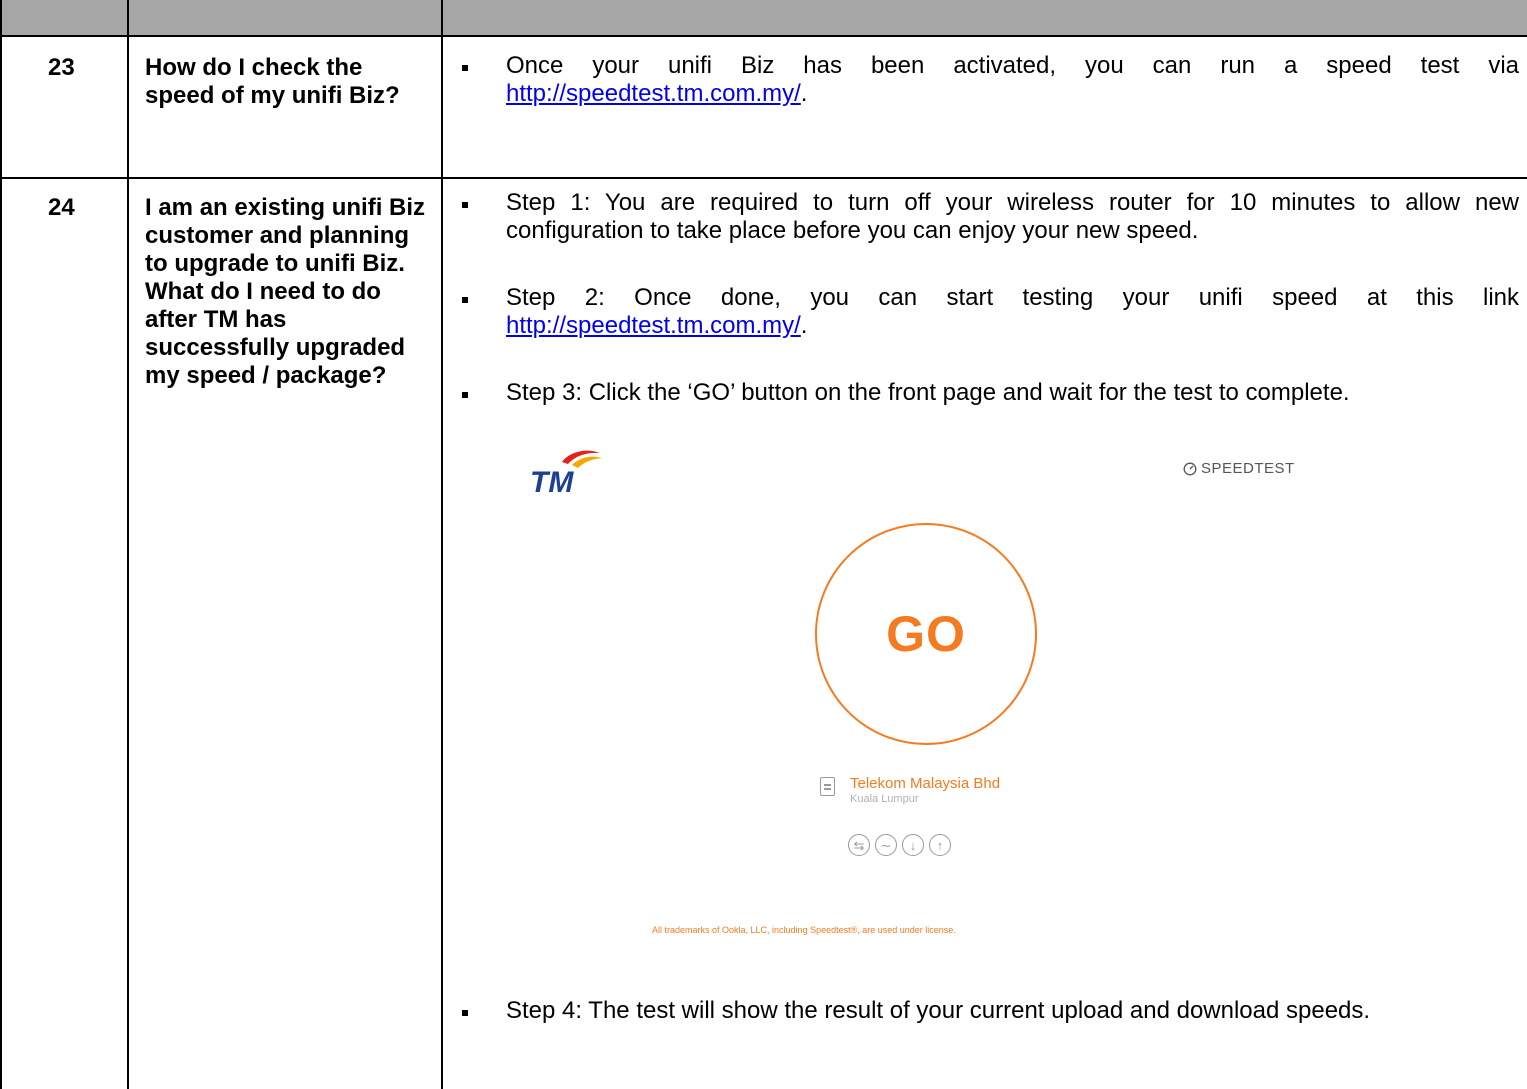 This screenshot has width=1527, height=1089. Describe the element at coordinates (1190, 468) in the screenshot. I see `speedtest-gauge-icon` at that location.